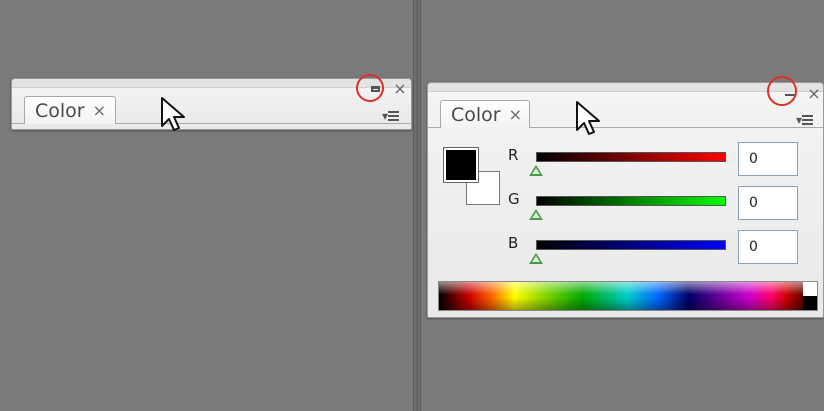 This screenshot has height=411, width=824. Describe the element at coordinates (370, 88) in the screenshot. I see `restore-highlight-circle` at that location.